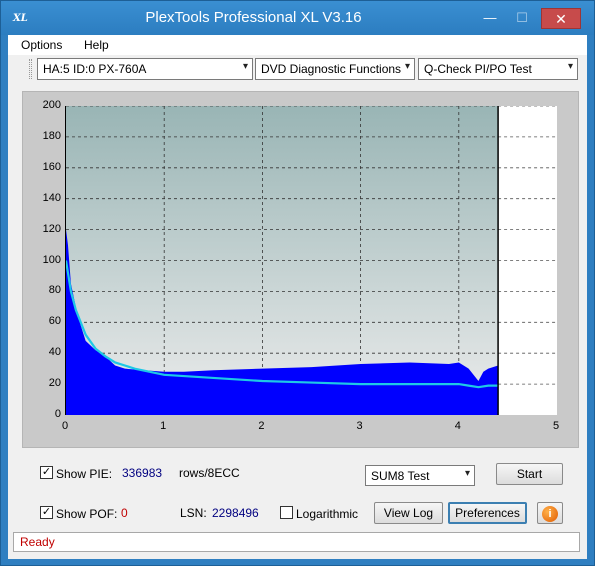 Image resolution: width=595 pixels, height=566 pixels. Describe the element at coordinates (400, 476) in the screenshot. I see `sum8-select-value: SUM8 Test` at that location.